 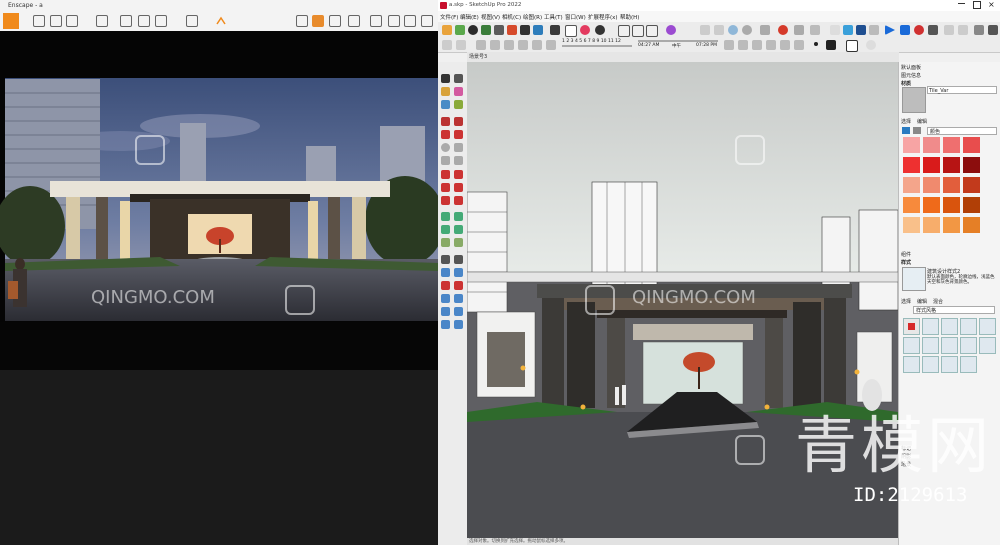 What do you see at coordinates (917, 130) in the screenshot?
I see `back-icon` at bounding box center [917, 130].